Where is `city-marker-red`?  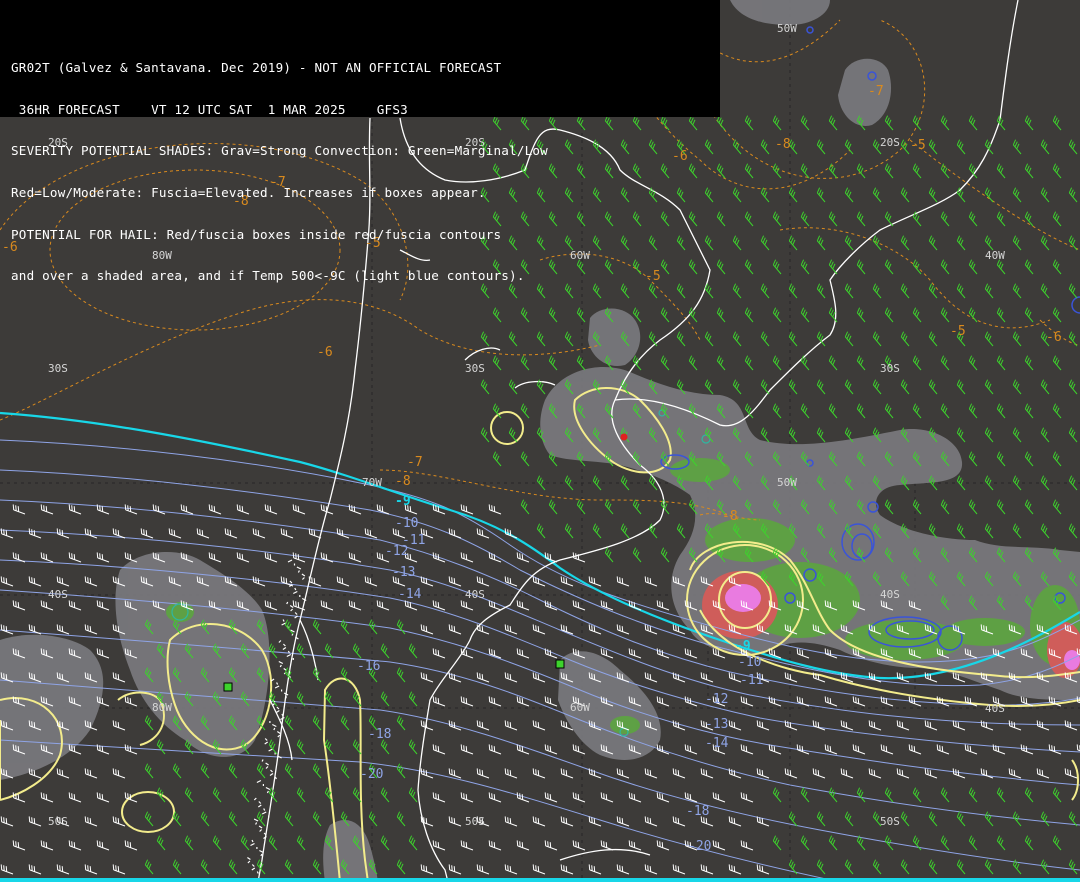
city-marker-red is located at coordinates (624, 437).